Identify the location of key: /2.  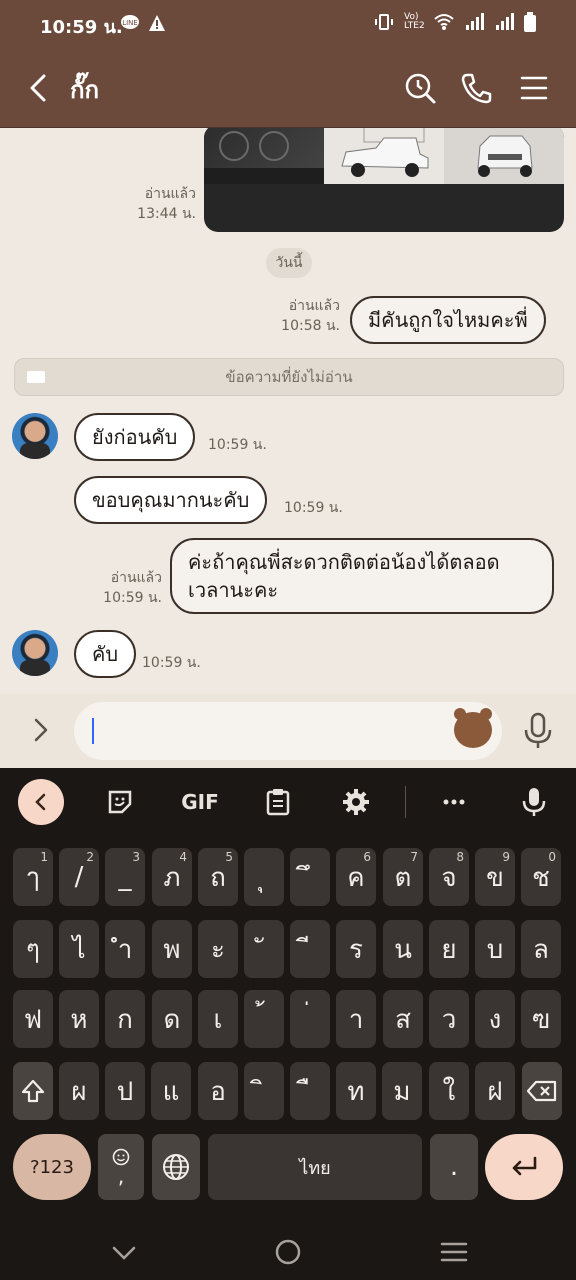
(79, 877).